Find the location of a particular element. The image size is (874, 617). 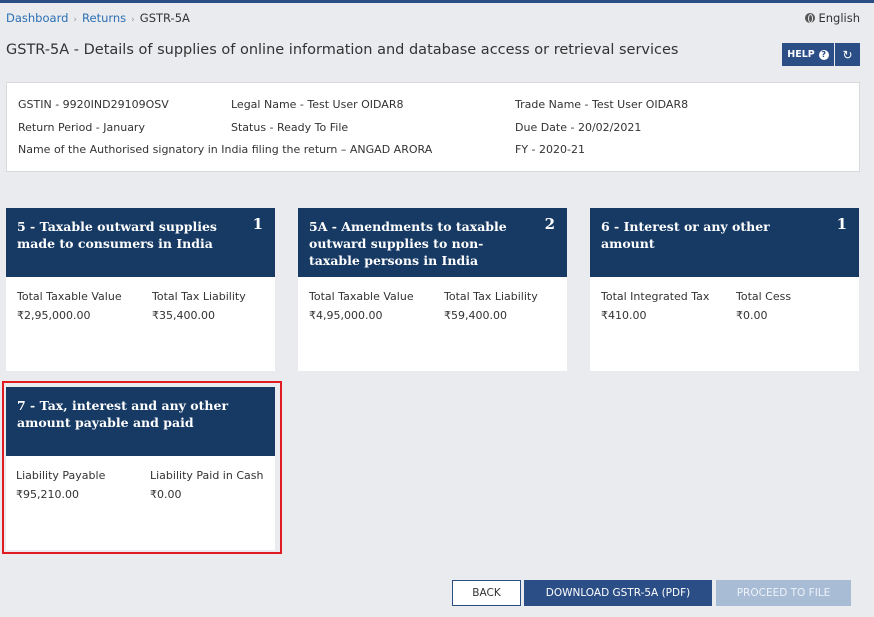

globe-icon is located at coordinates (810, 18).